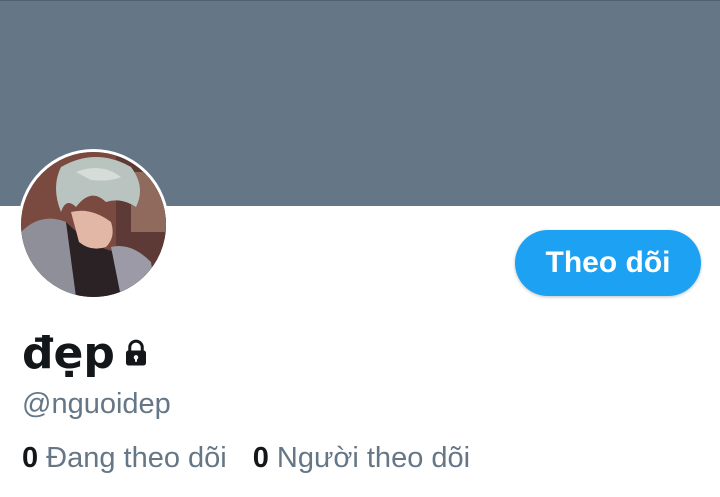 The width and height of the screenshot is (720, 497). I want to click on display-name-row: đẹp, so click(86, 354).